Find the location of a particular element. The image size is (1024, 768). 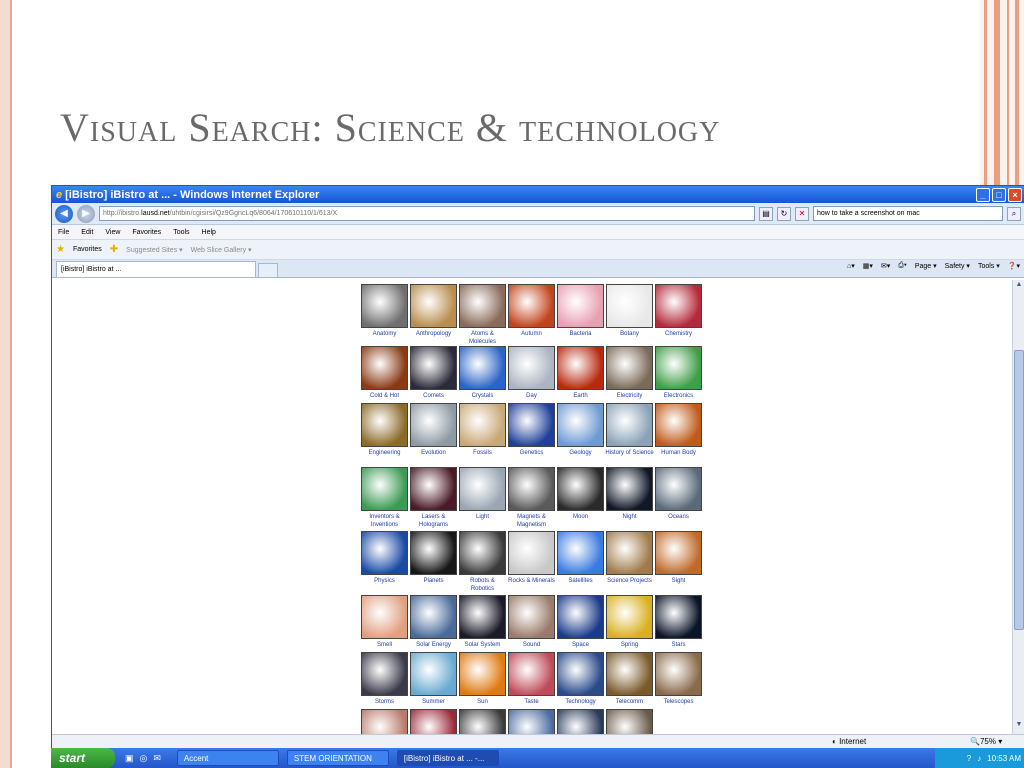

menu-help: Help is located at coordinates (209, 232).